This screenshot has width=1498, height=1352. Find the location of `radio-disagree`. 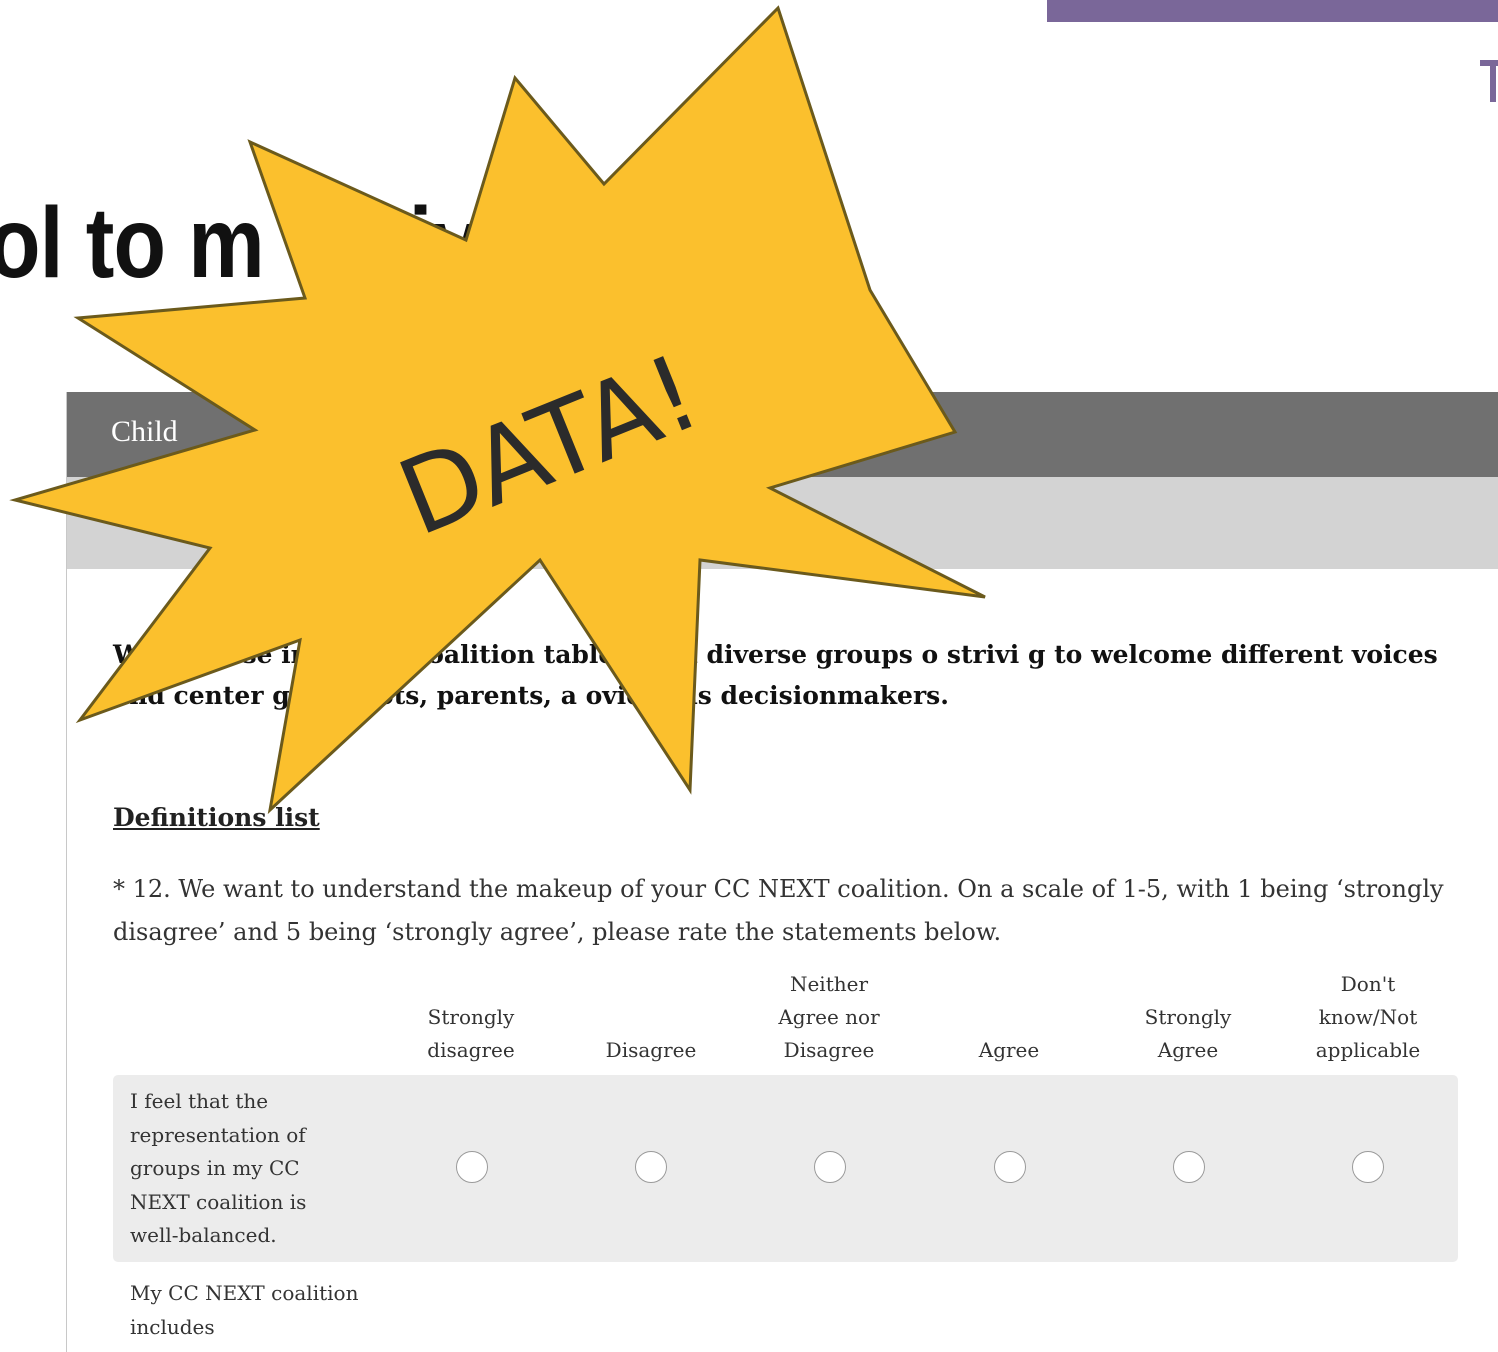

radio-disagree is located at coordinates (651, 1167).